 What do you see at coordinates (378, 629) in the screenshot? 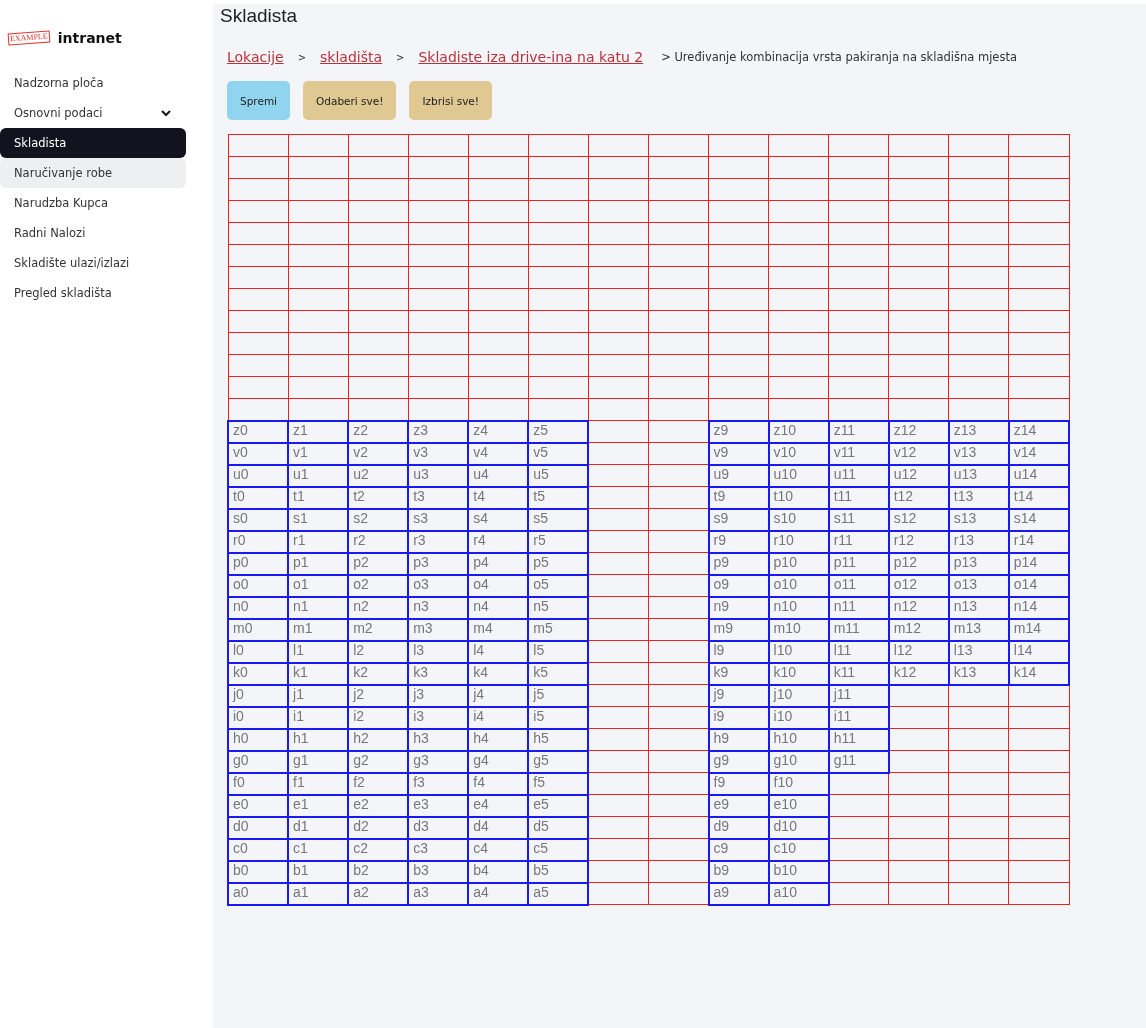
I see `table-cell: m2` at bounding box center [378, 629].